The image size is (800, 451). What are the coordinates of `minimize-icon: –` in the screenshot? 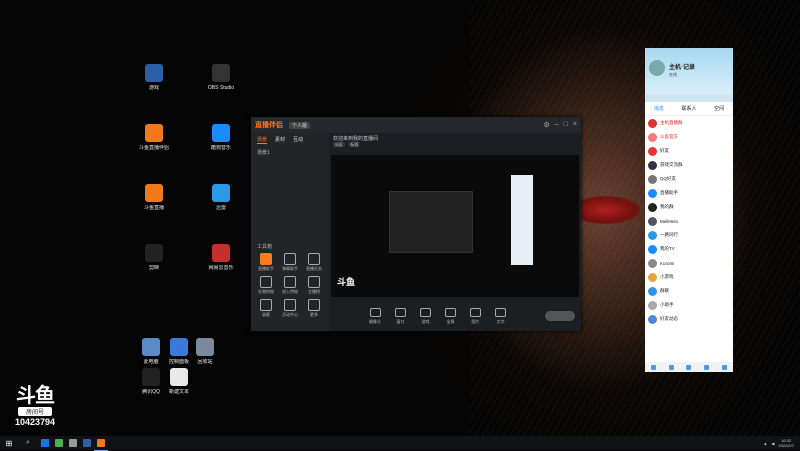 It's located at (557, 125).